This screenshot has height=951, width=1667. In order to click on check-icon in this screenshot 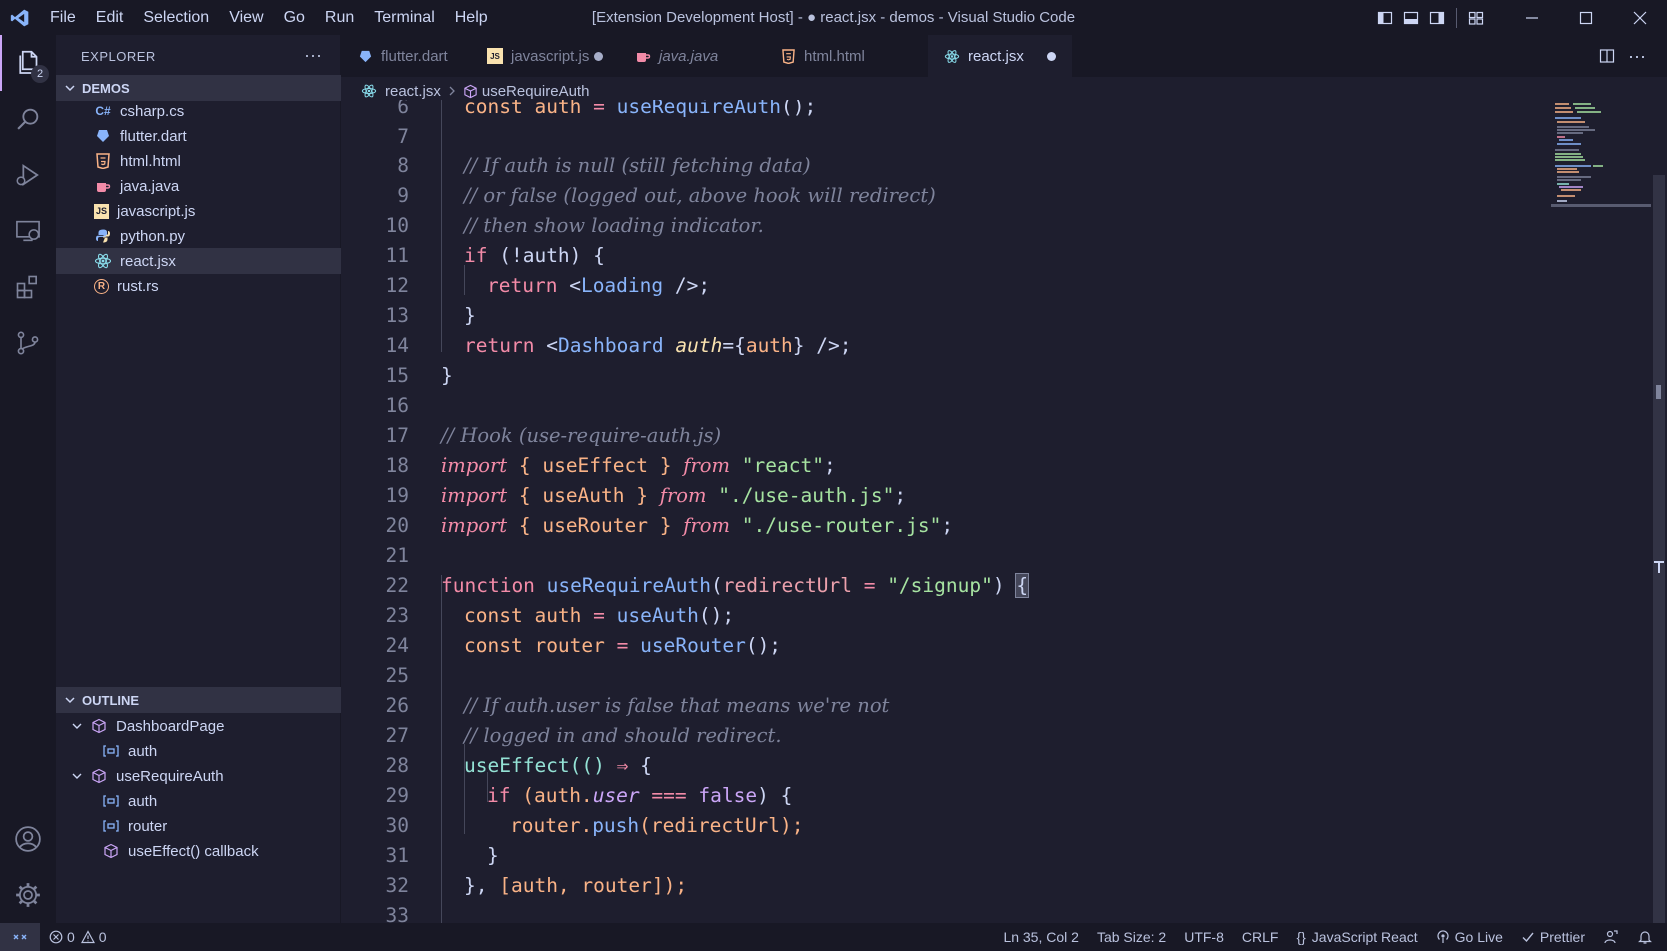, I will do `click(1528, 937)`.